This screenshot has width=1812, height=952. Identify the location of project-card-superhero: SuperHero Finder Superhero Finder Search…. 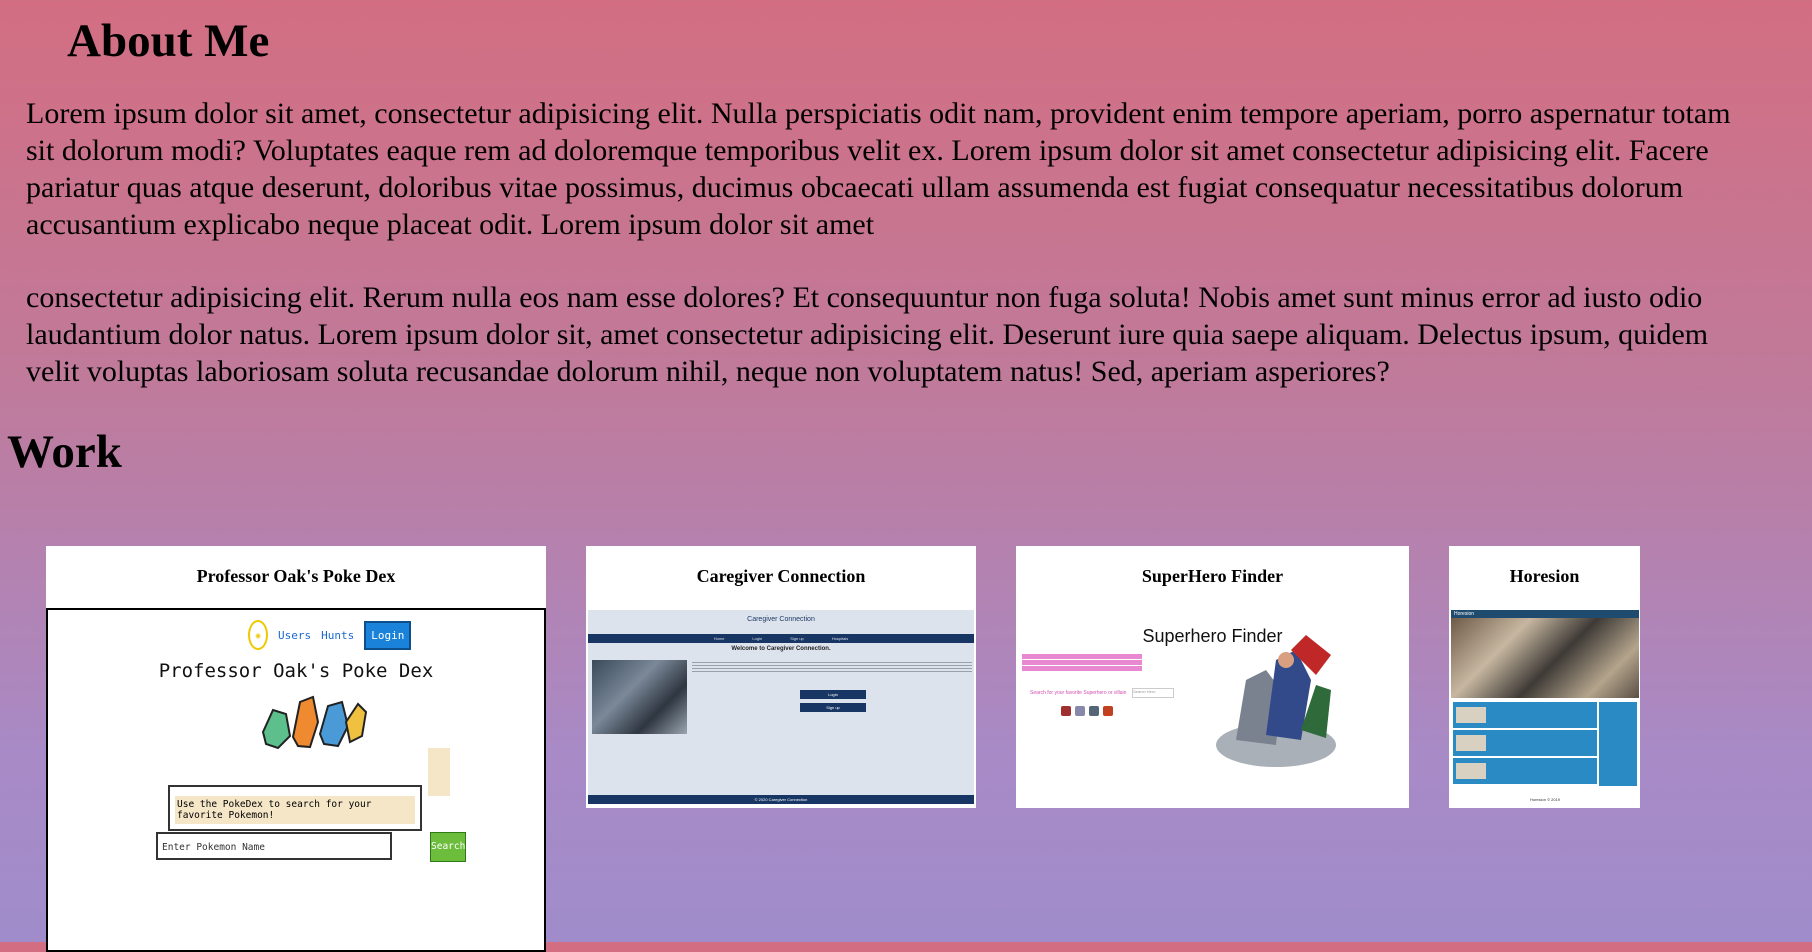
(1212, 677).